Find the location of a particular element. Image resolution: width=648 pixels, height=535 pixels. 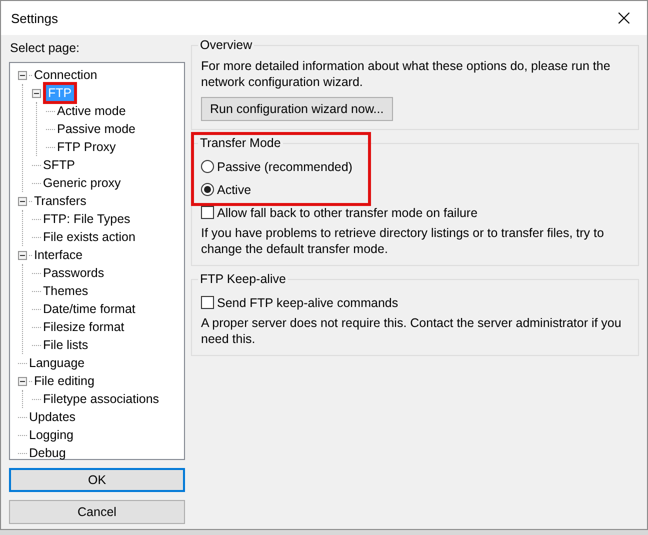

tree-item: File lists is located at coordinates (65, 345).